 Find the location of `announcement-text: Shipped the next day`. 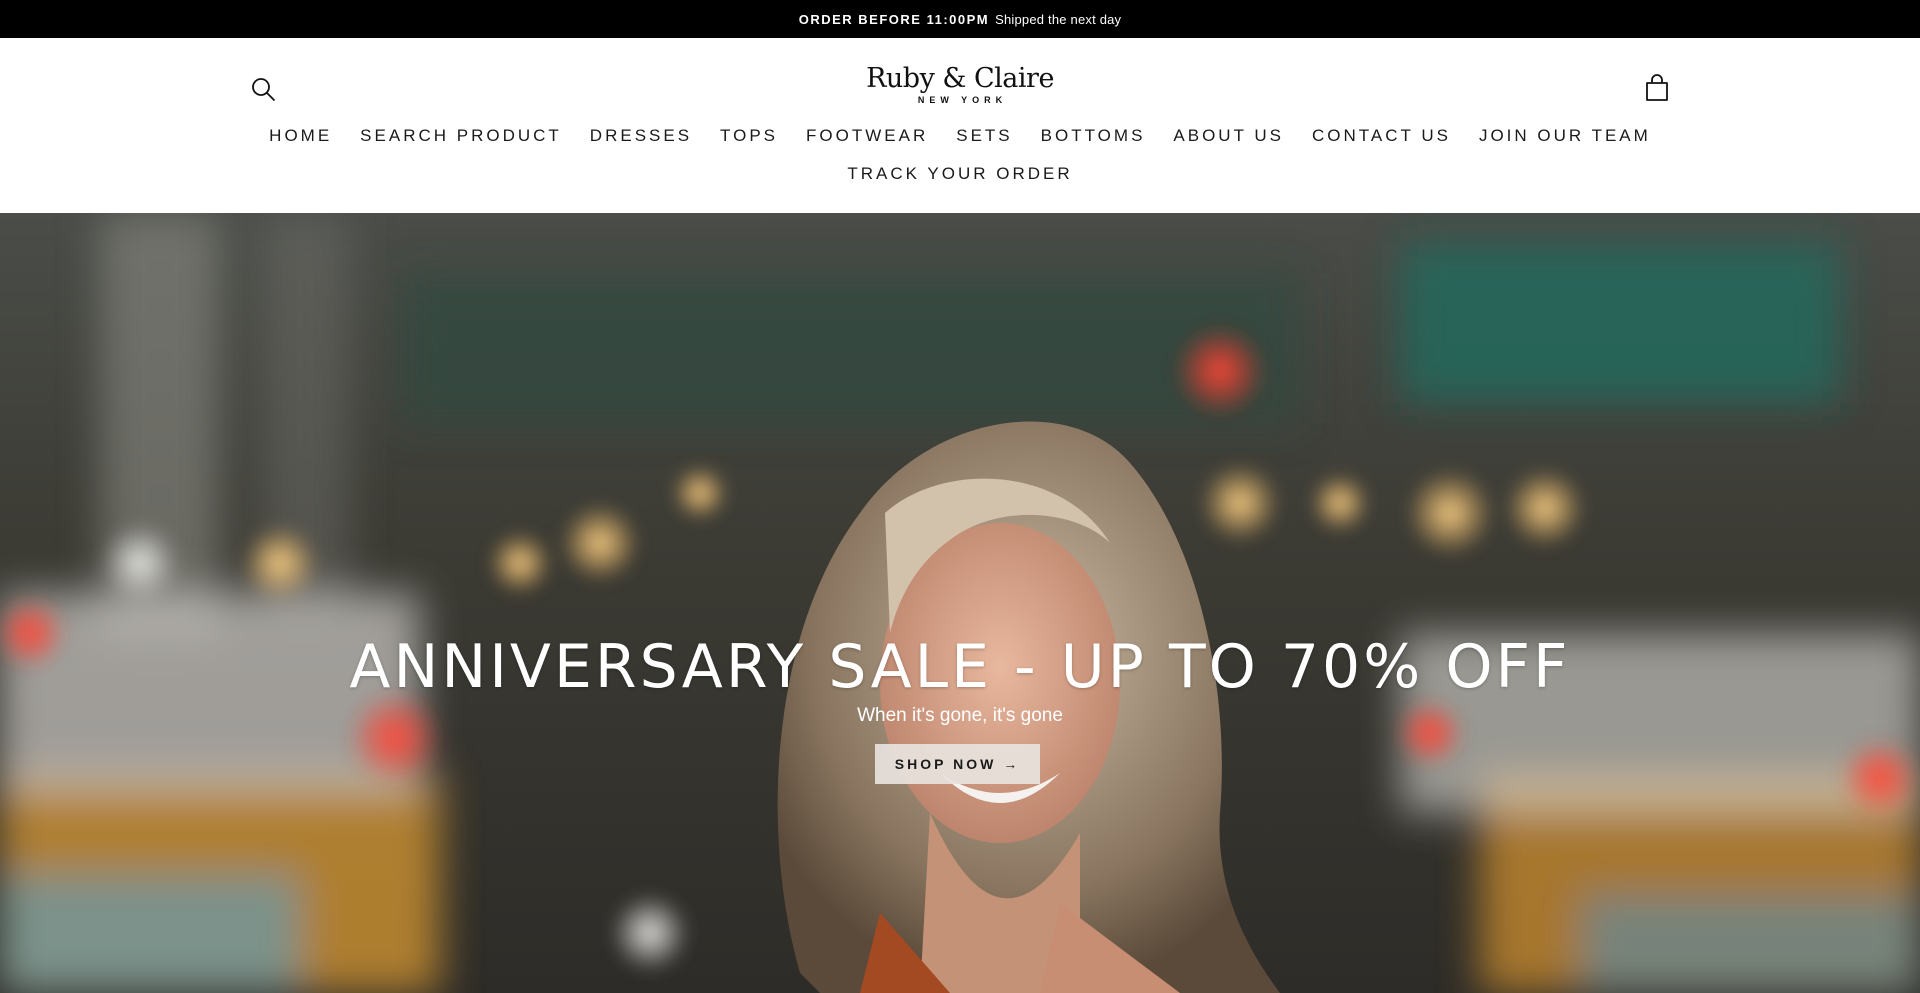

announcement-text: Shipped the next day is located at coordinates (1058, 19).